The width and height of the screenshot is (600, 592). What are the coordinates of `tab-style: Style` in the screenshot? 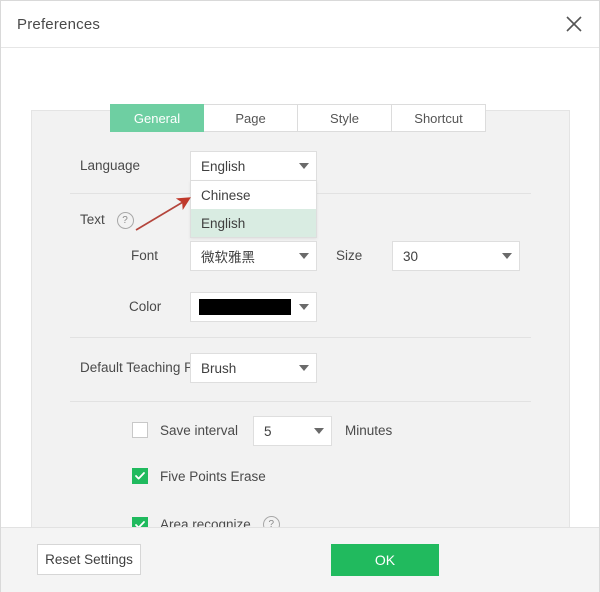 It's located at (345, 118).